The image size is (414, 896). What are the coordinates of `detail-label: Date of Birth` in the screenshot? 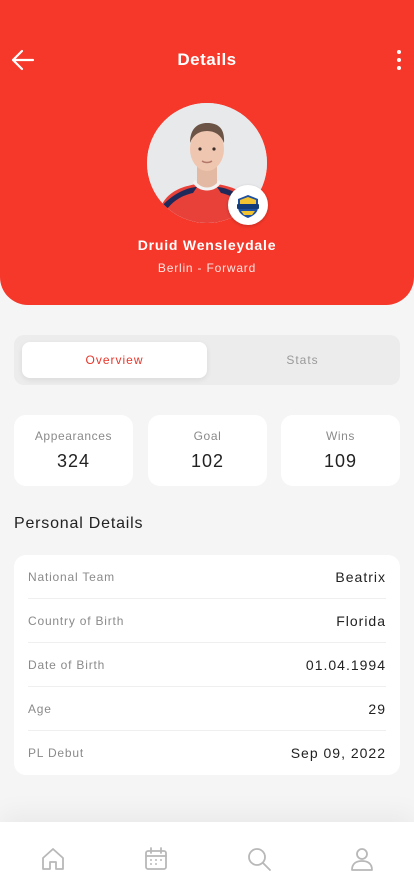 It's located at (67, 664).